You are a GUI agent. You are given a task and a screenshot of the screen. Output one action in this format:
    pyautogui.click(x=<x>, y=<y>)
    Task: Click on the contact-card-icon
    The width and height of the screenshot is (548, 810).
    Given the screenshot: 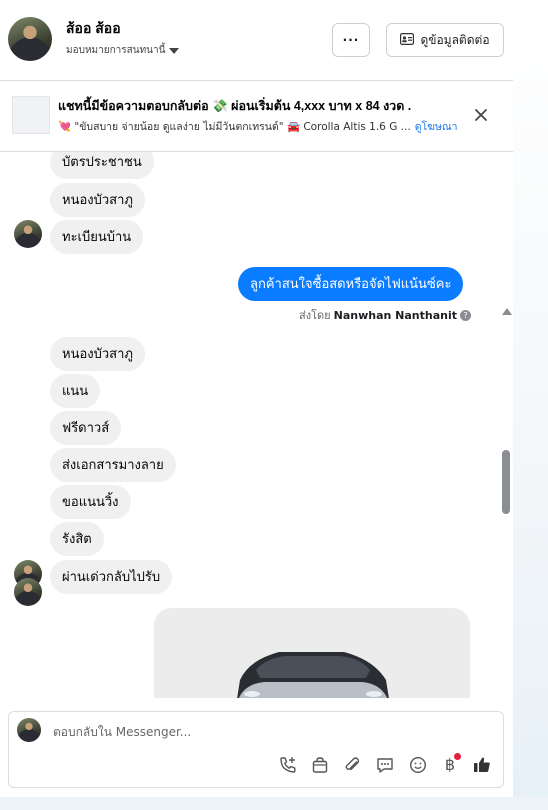 What is the action you would take?
    pyautogui.click(x=407, y=40)
    